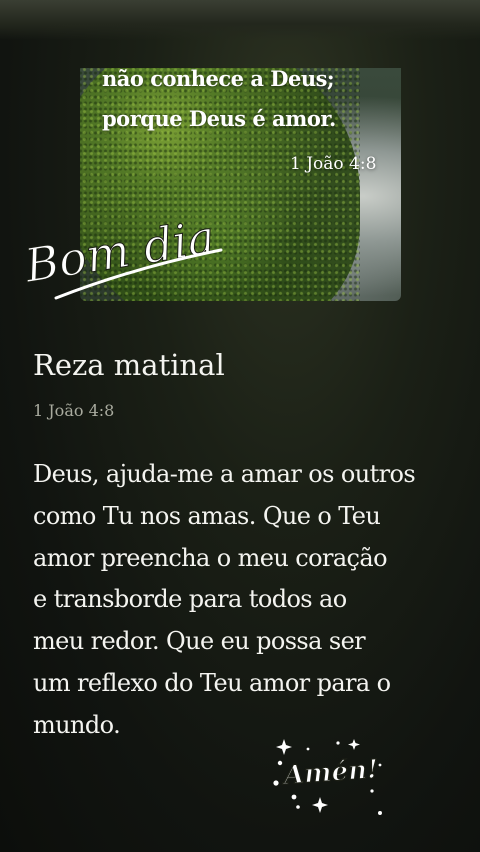 The width and height of the screenshot is (480, 852). Describe the element at coordinates (77, 724) in the screenshot. I see `prayer-line: mundo.` at that location.